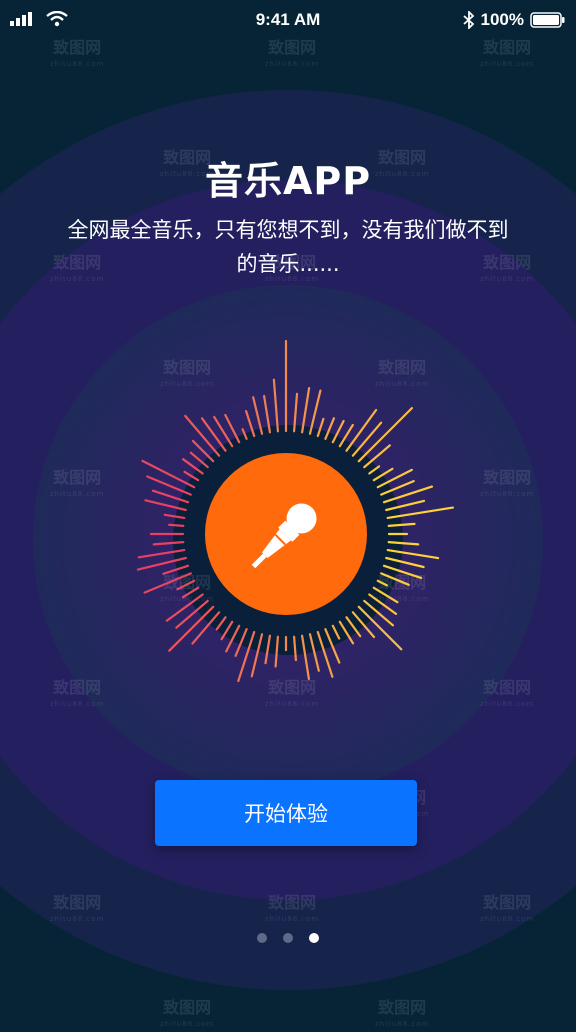 Image resolution: width=576 pixels, height=1032 pixels. I want to click on status-bar: 9:41 AM 100%, so click(288, 20).